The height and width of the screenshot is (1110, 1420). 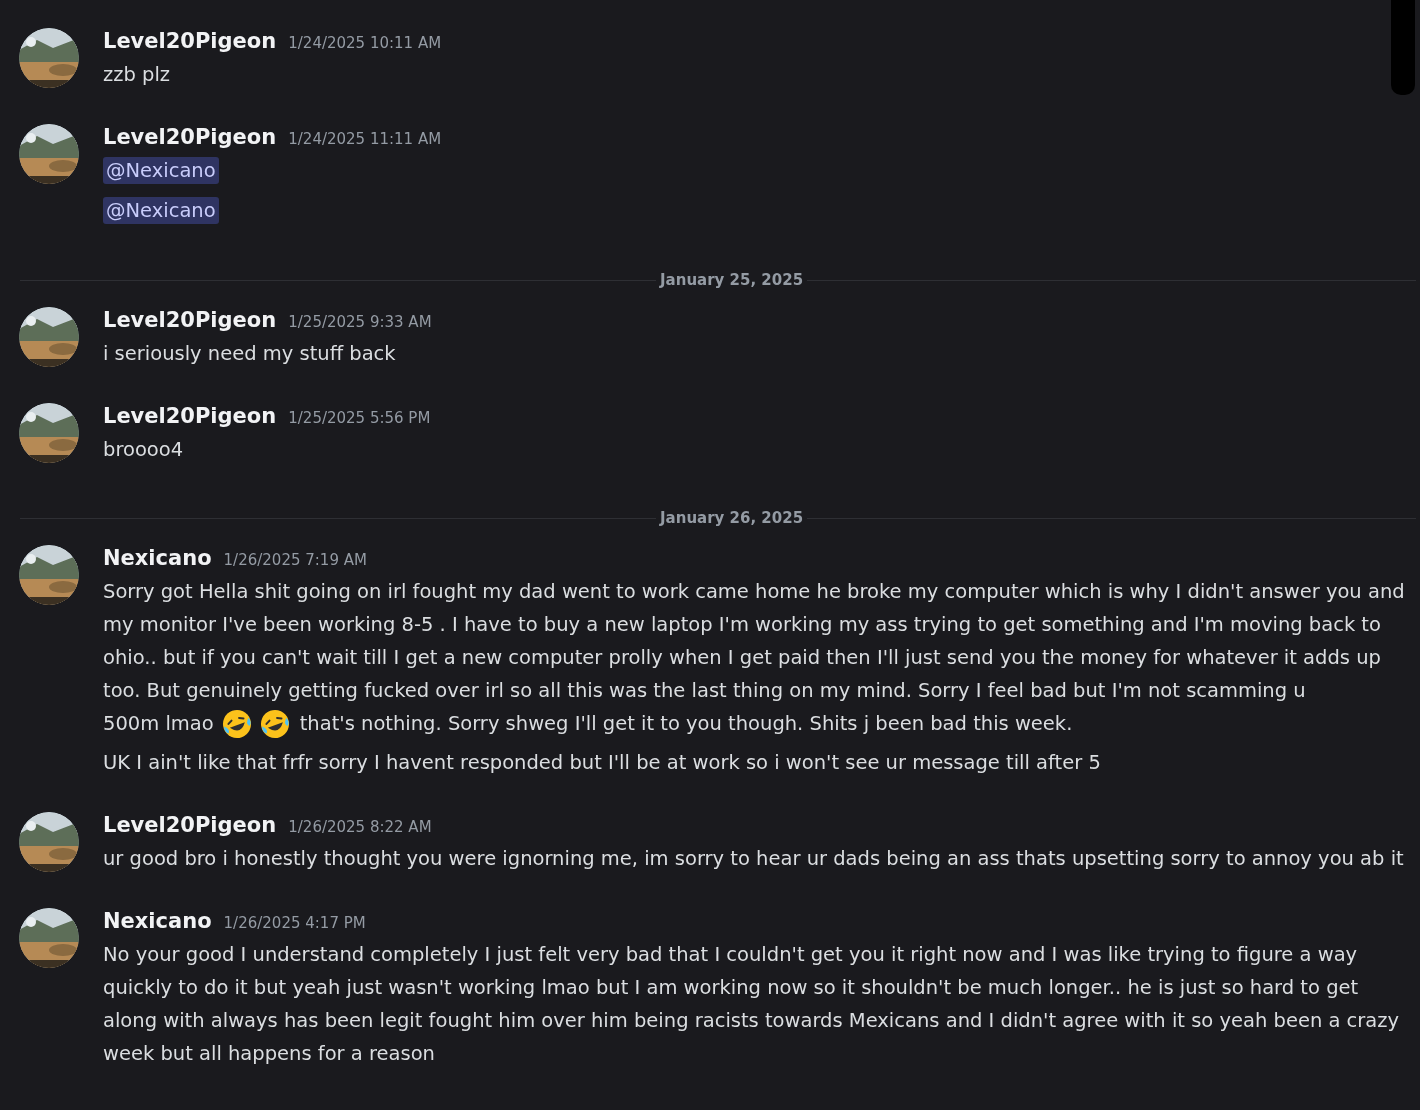 I want to click on timestamp: 1/26/2025 7:19 AM, so click(x=295, y=560).